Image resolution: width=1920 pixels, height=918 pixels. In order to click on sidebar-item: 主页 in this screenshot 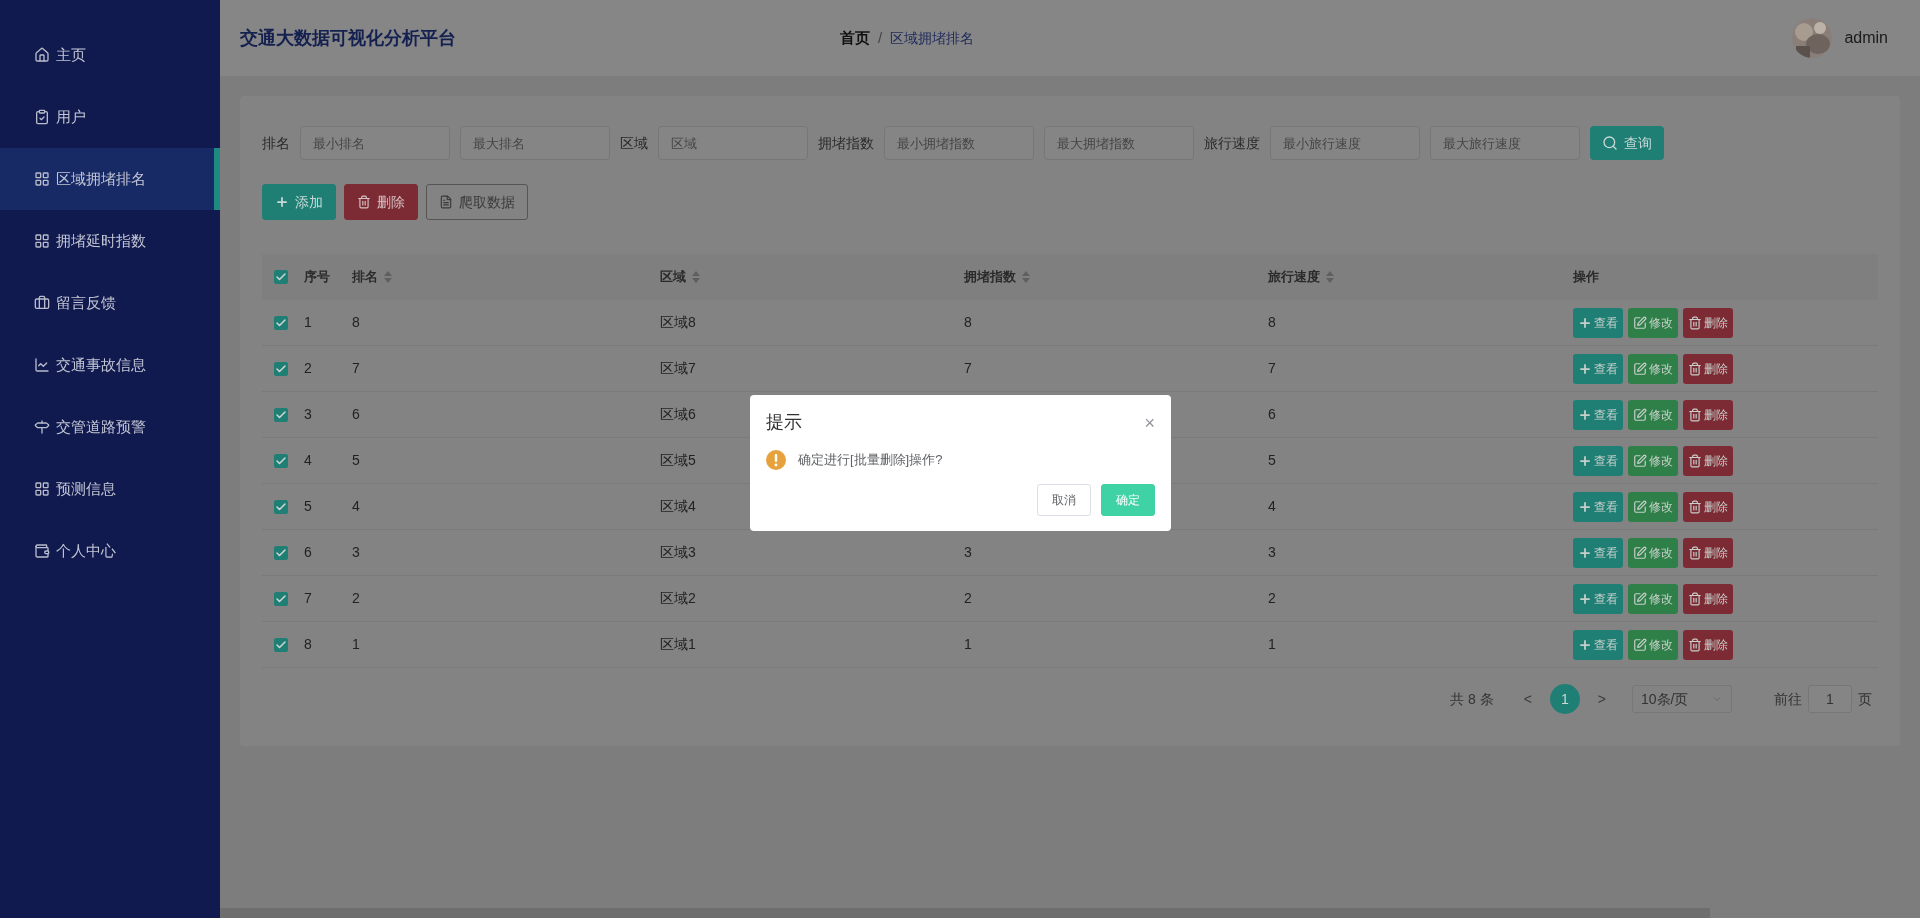, I will do `click(110, 55)`.